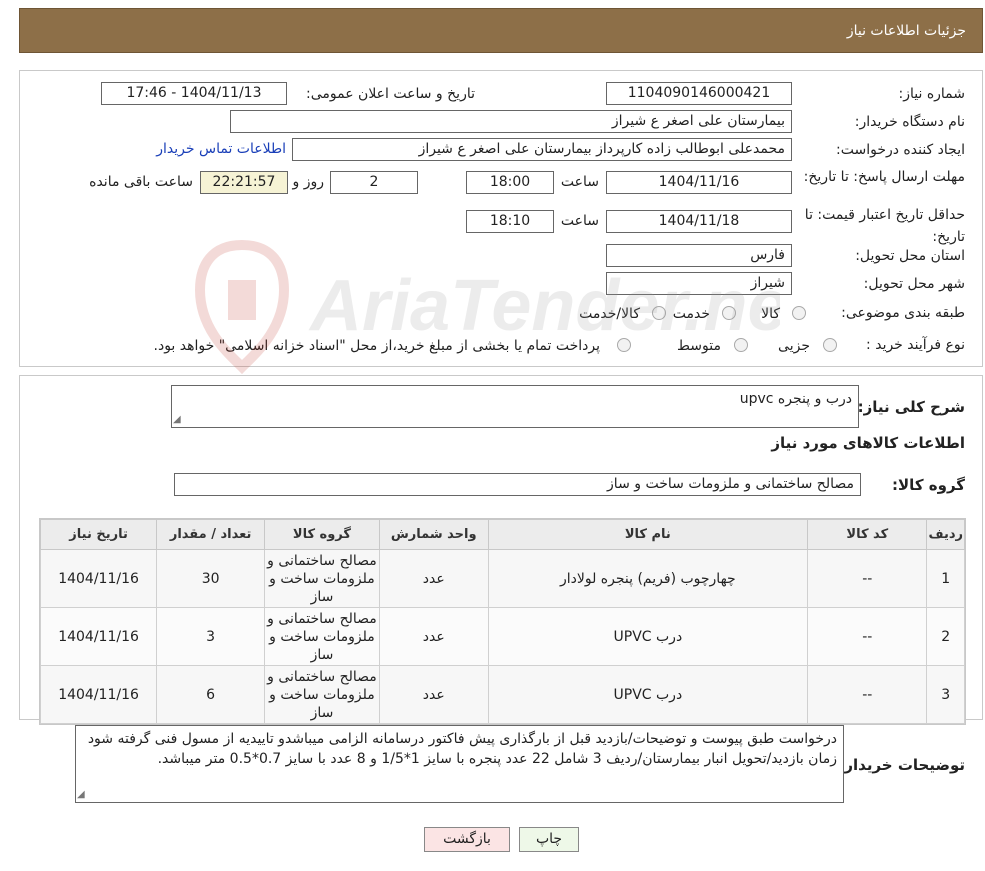 The height and width of the screenshot is (871, 985). I want to click on col-header-group: گروه کالا, so click(322, 534).